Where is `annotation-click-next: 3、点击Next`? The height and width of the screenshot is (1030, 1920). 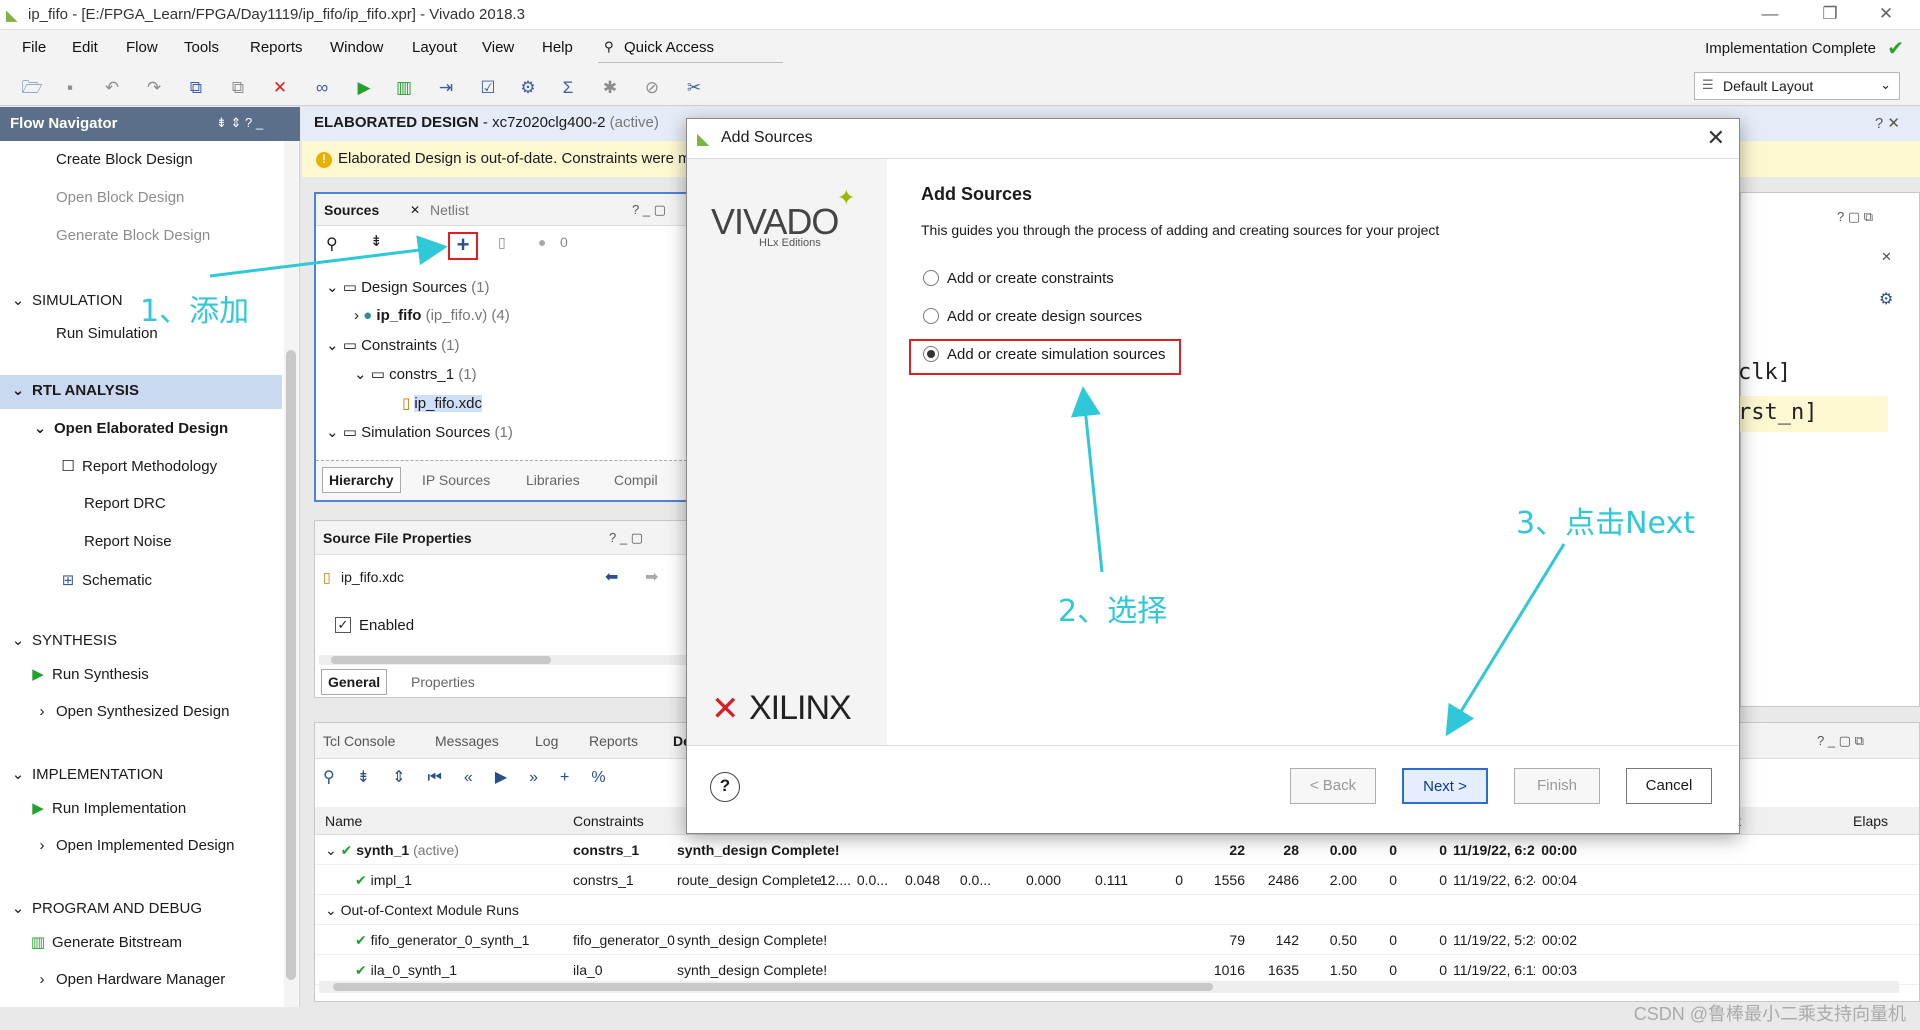 annotation-click-next: 3、点击Next is located at coordinates (1605, 523).